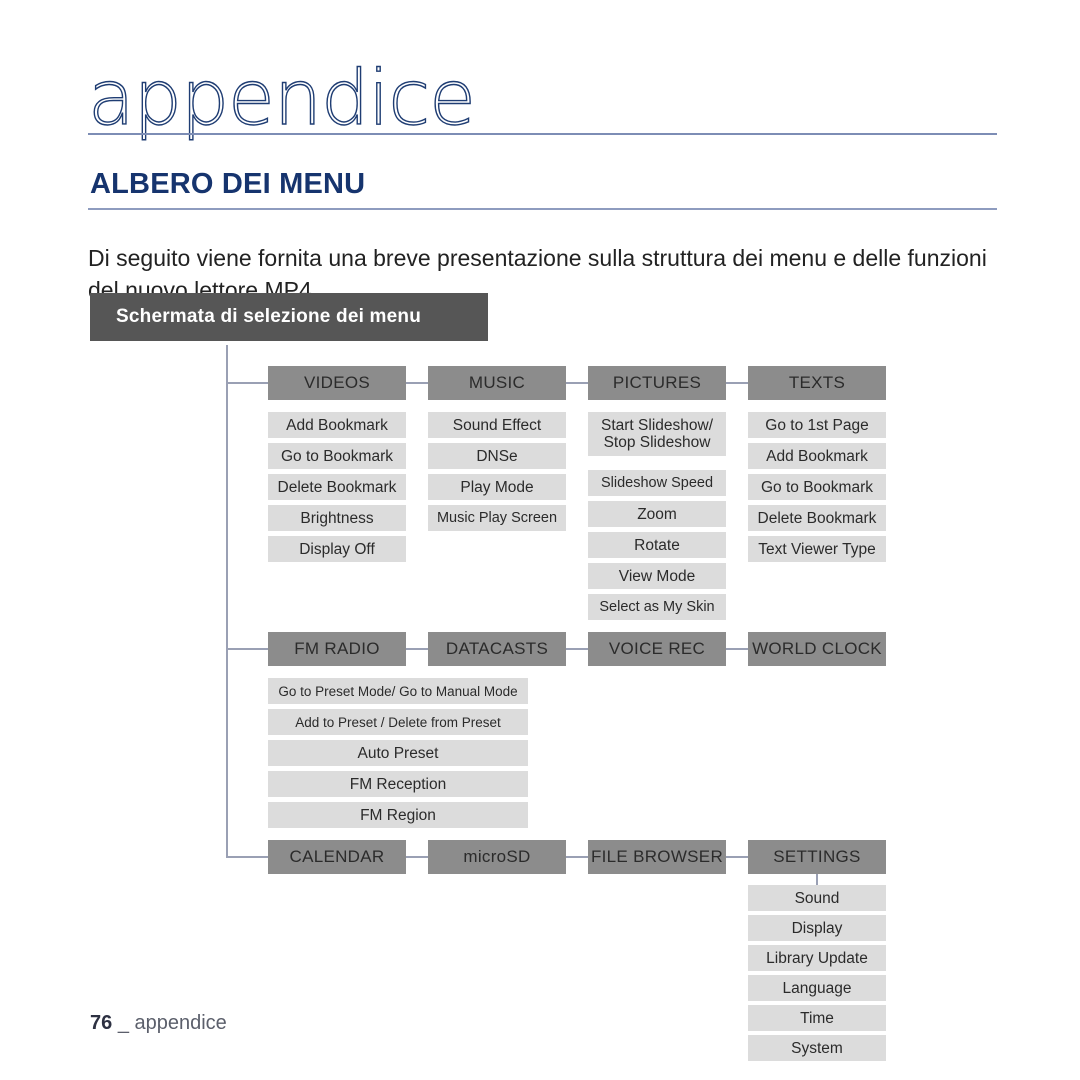  What do you see at coordinates (737, 383) in the screenshot?
I see `tree-connector-pictures-texts` at bounding box center [737, 383].